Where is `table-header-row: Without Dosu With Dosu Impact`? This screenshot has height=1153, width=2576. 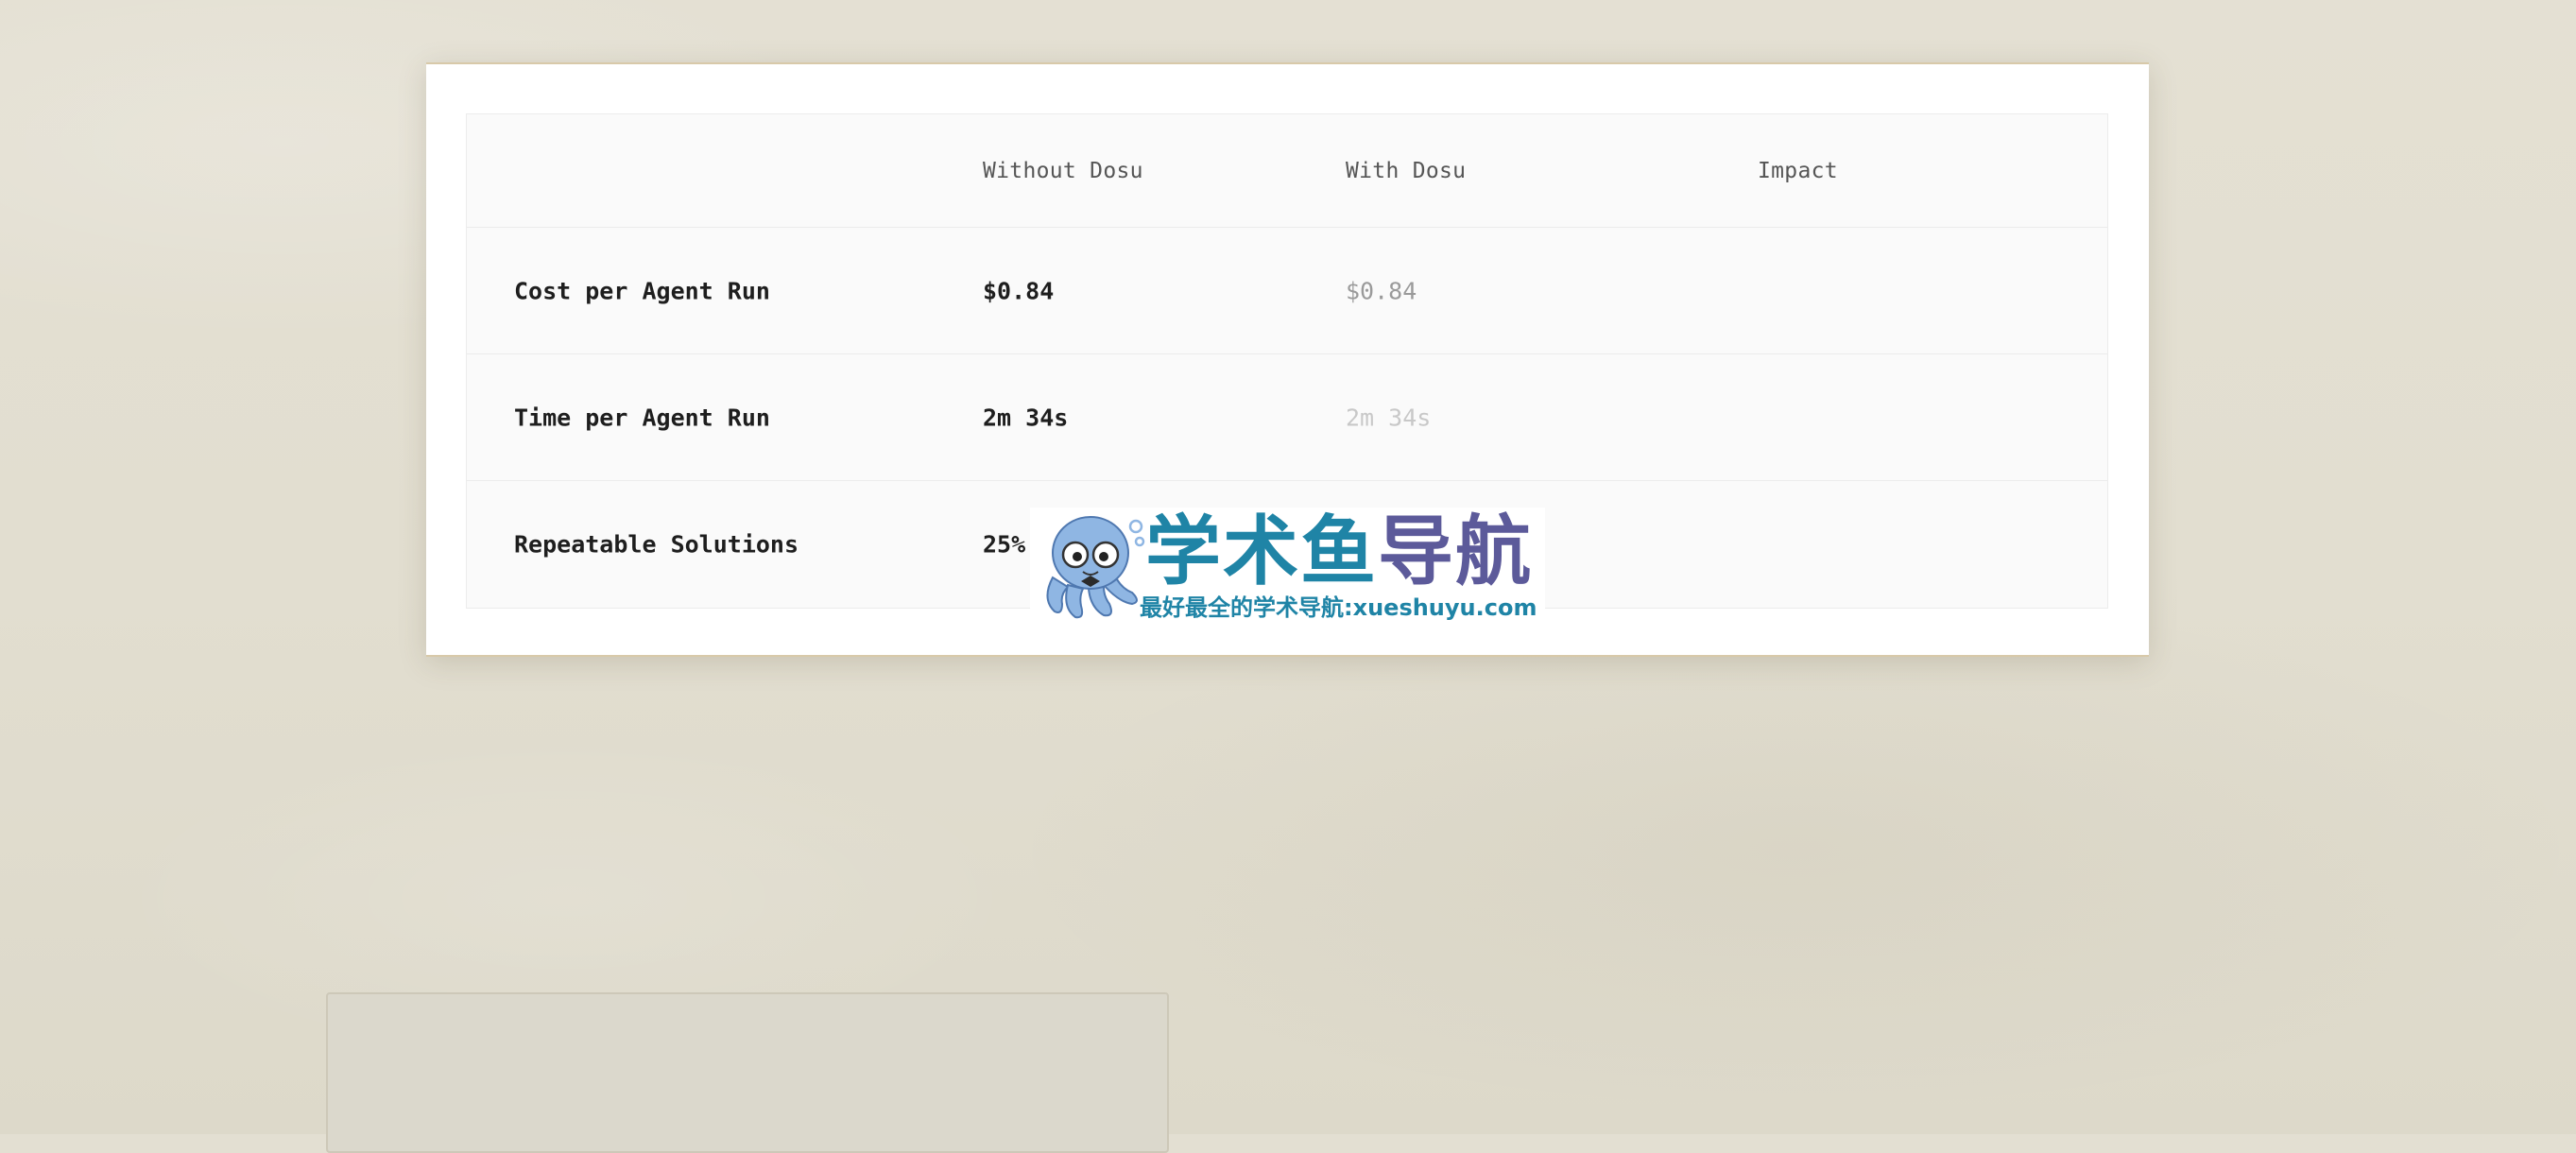 table-header-row: Without Dosu With Dosu Impact is located at coordinates (1287, 171).